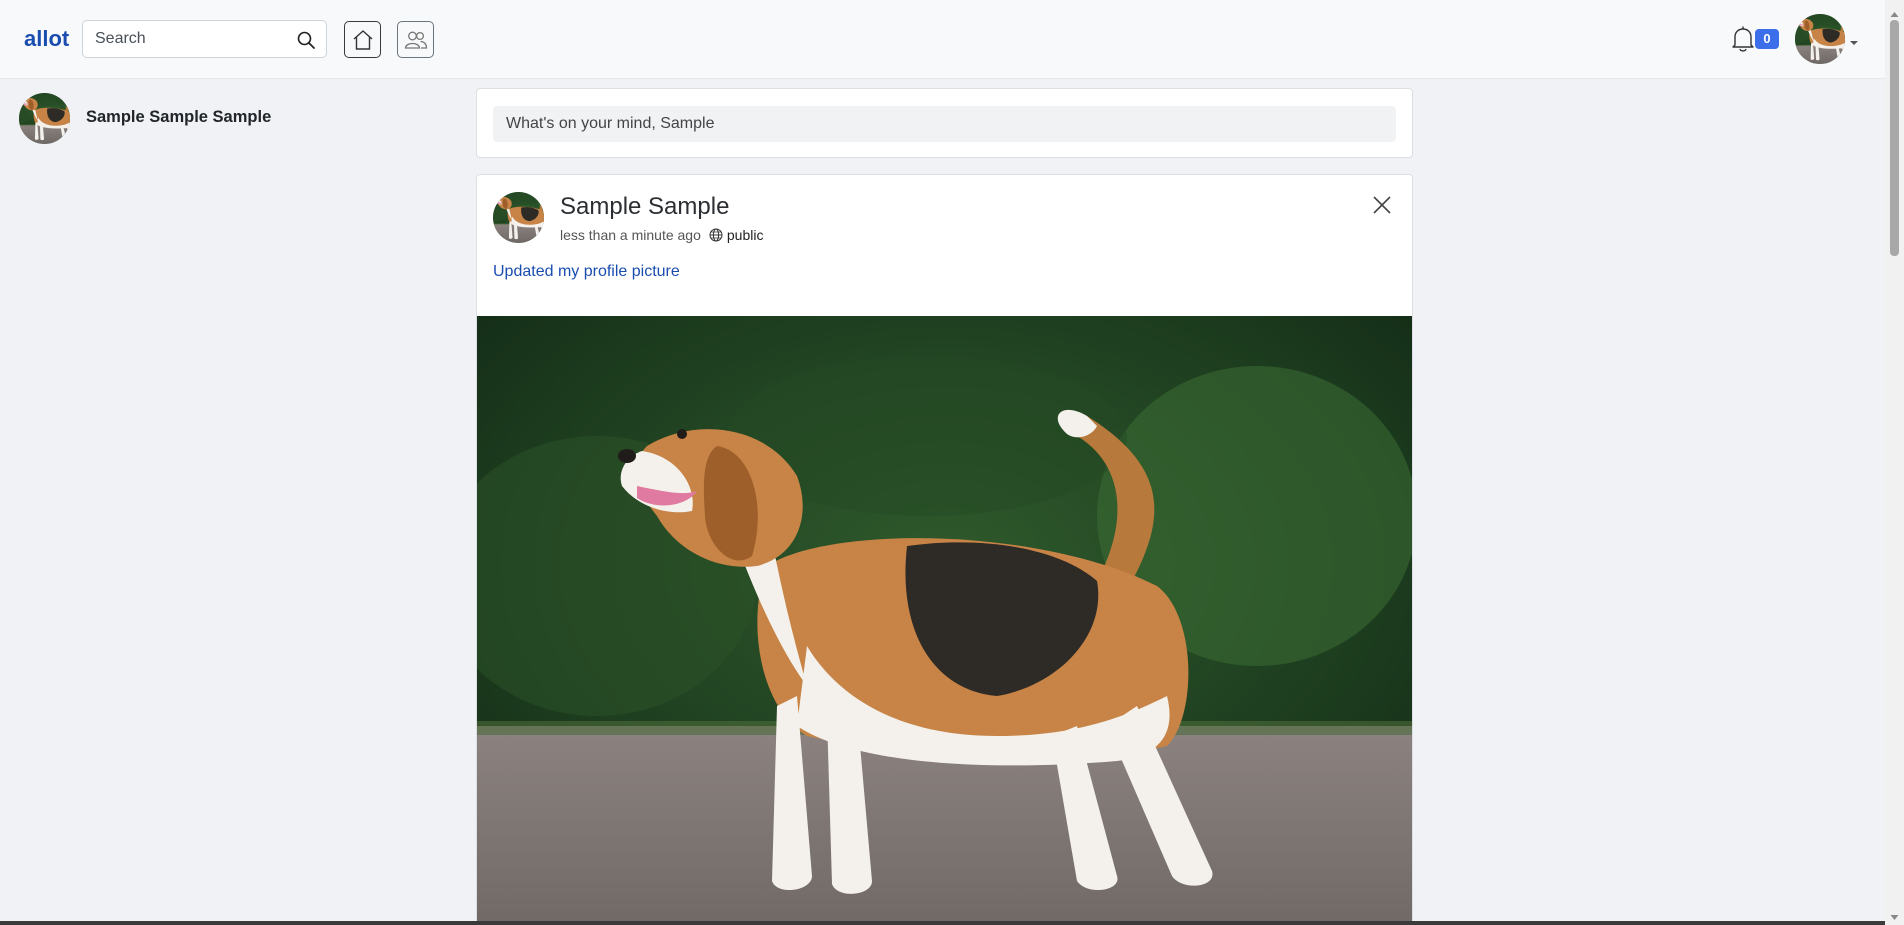 This screenshot has height=925, width=1904. What do you see at coordinates (942, 39) in the screenshot?
I see `top-navbar: allot Search 0` at bounding box center [942, 39].